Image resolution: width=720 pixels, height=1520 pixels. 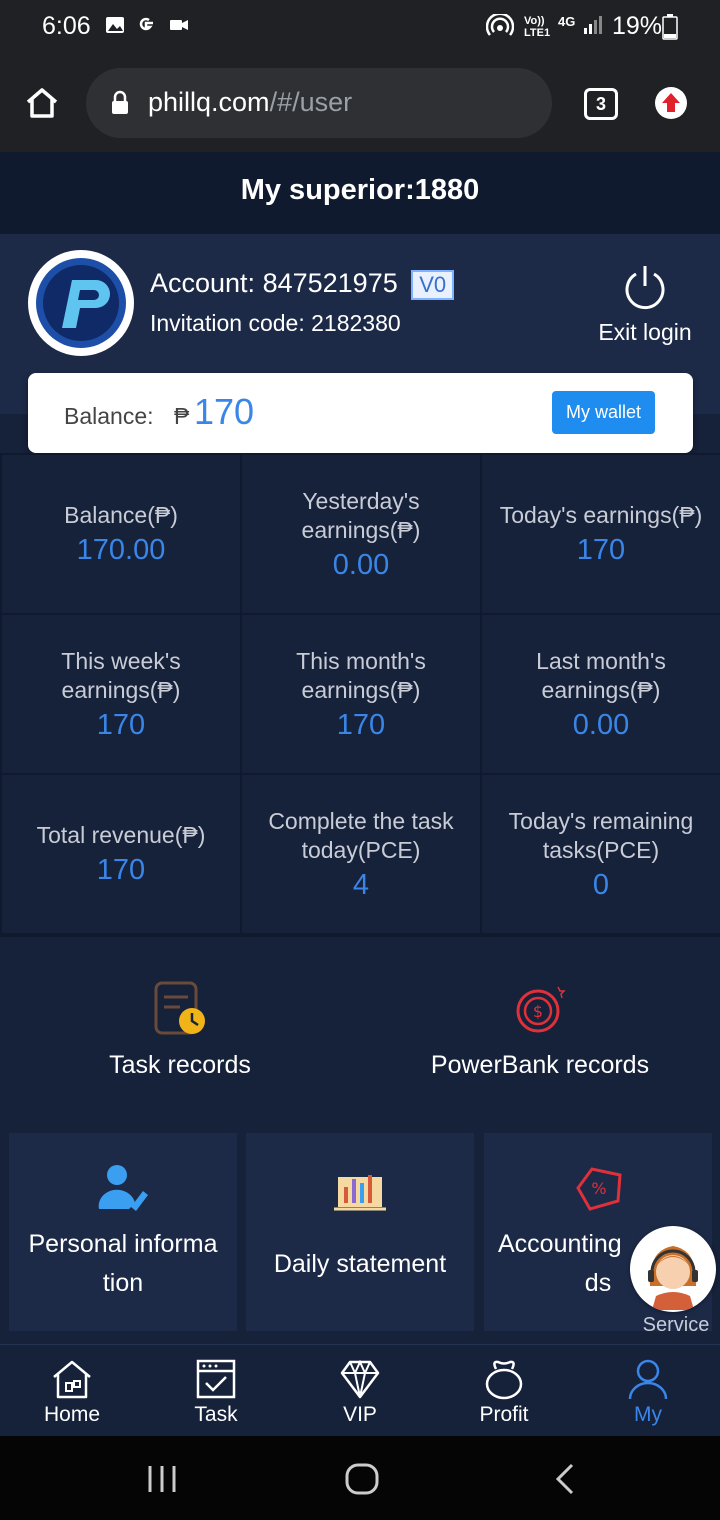 I want to click on stat-label: Today's remaining tasks(PCE), so click(x=601, y=835).